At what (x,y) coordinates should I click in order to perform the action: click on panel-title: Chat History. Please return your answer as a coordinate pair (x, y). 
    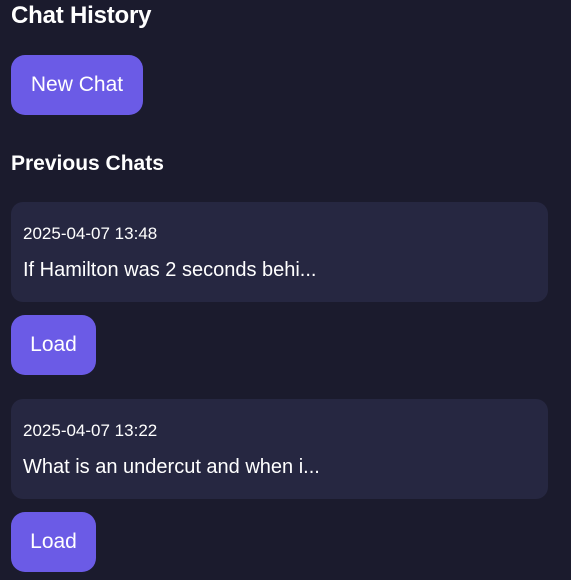
    Looking at the image, I should click on (81, 15).